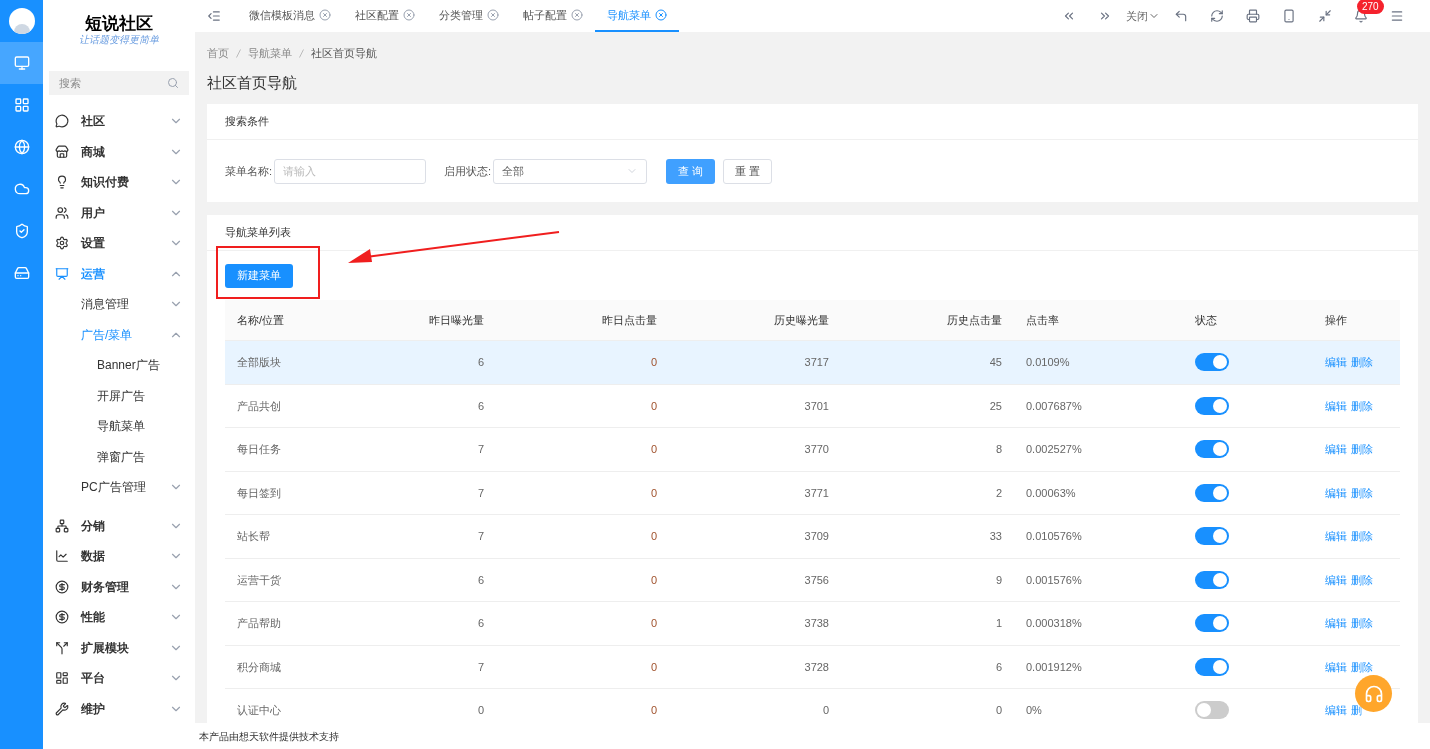  What do you see at coordinates (1105, 16) in the screenshot?
I see `forward-icon` at bounding box center [1105, 16].